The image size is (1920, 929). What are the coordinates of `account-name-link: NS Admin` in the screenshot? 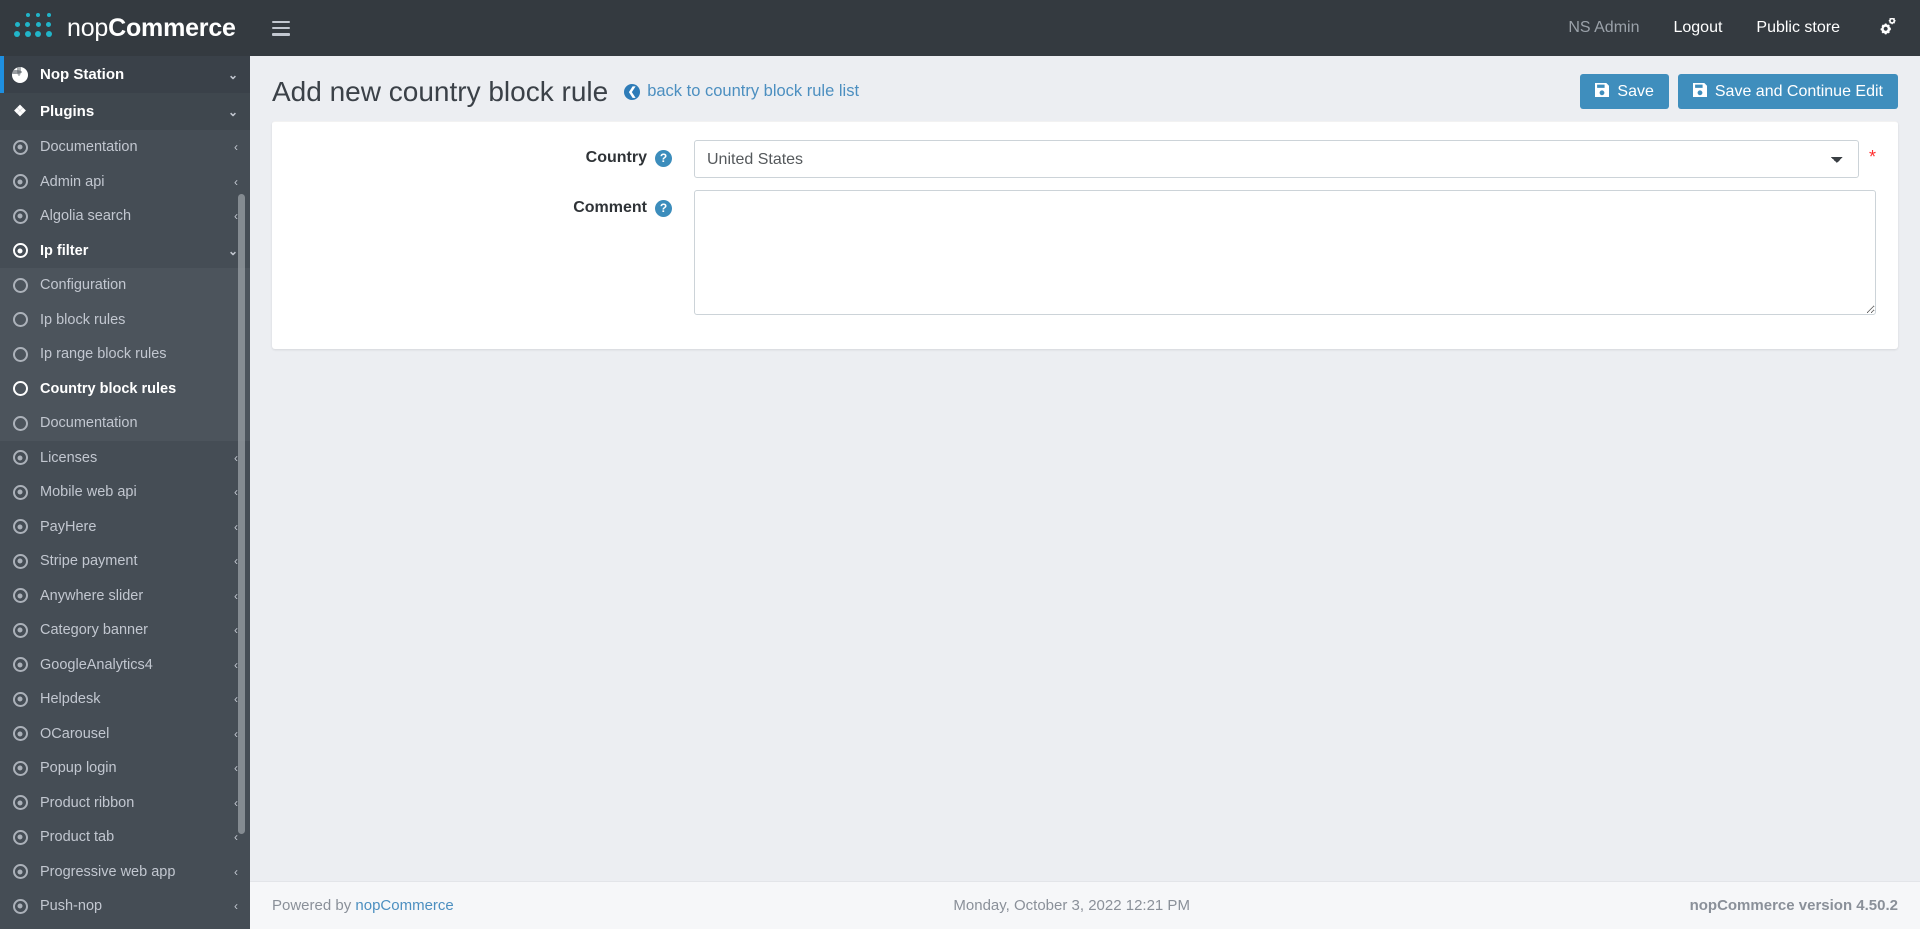 It's located at (1603, 28).